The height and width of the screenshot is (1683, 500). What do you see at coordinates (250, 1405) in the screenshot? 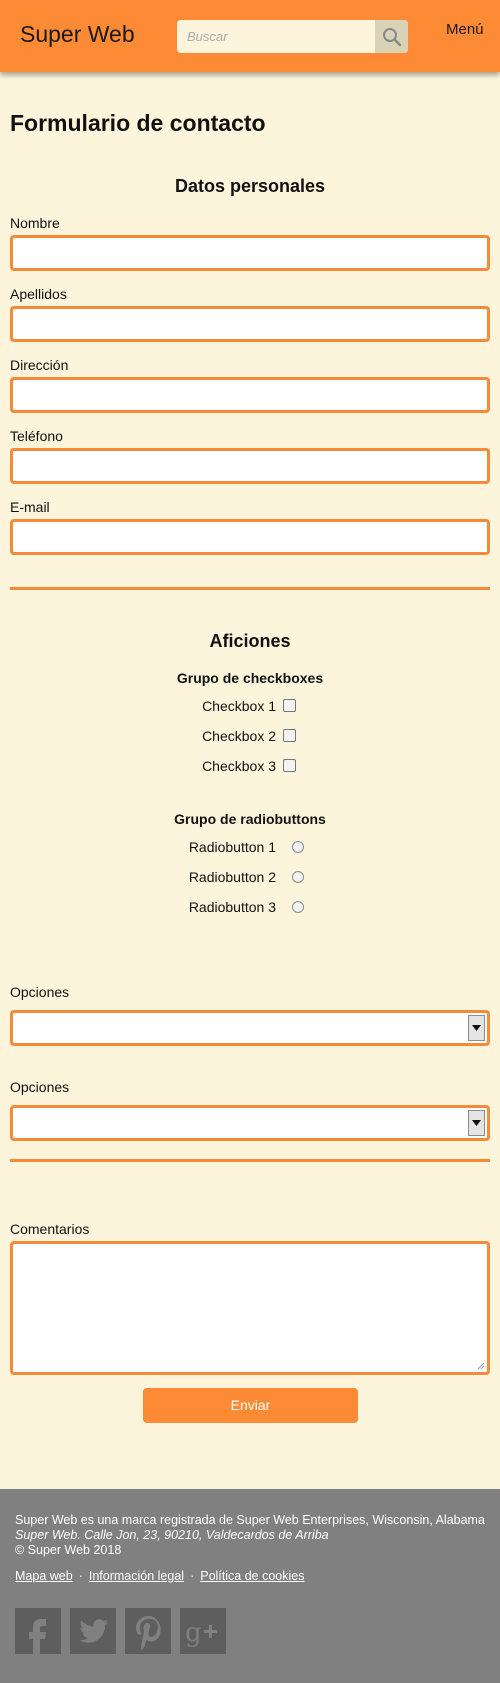
I see `submit-button: Enviar` at bounding box center [250, 1405].